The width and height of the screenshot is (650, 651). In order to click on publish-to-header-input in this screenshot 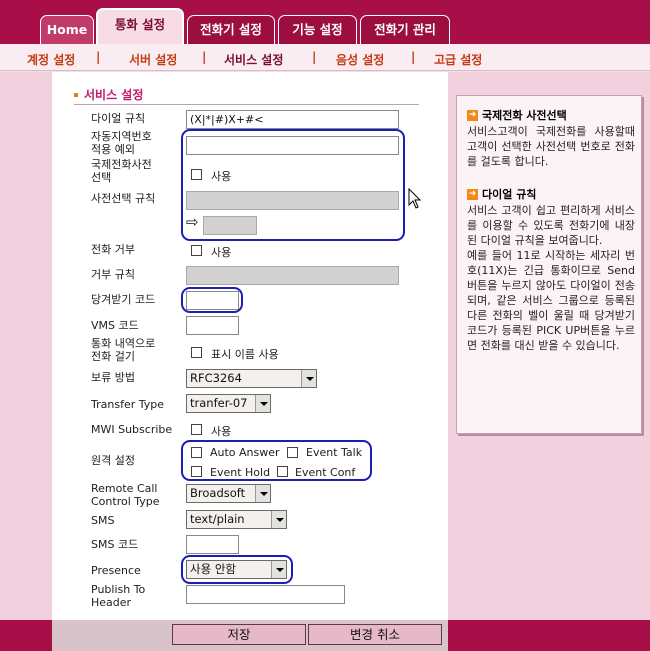, I will do `click(265, 594)`.